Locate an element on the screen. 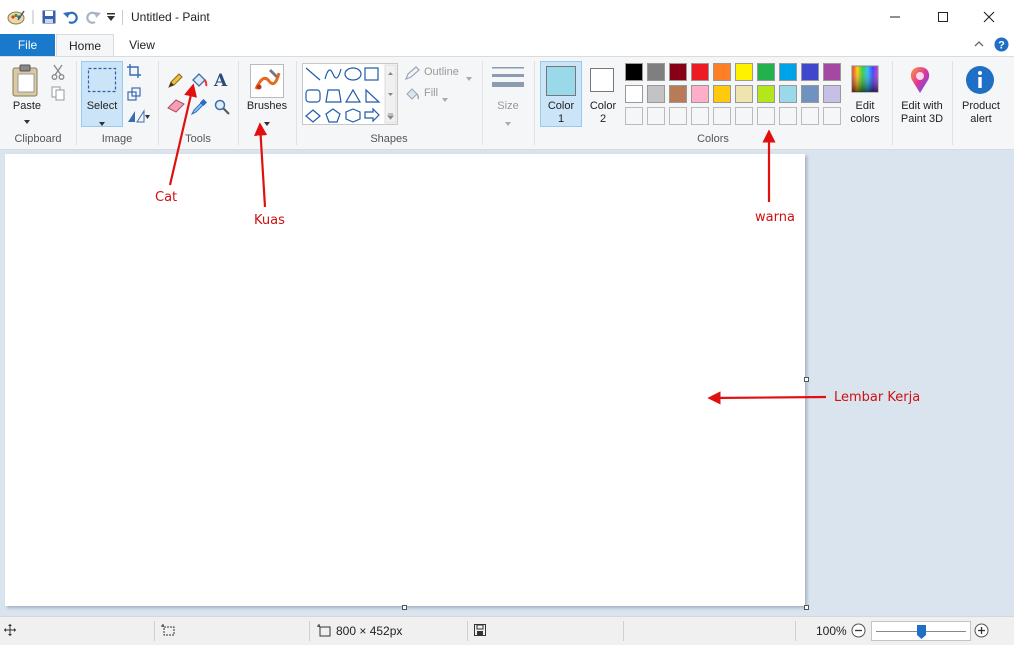  crop-icon is located at coordinates (135, 72).